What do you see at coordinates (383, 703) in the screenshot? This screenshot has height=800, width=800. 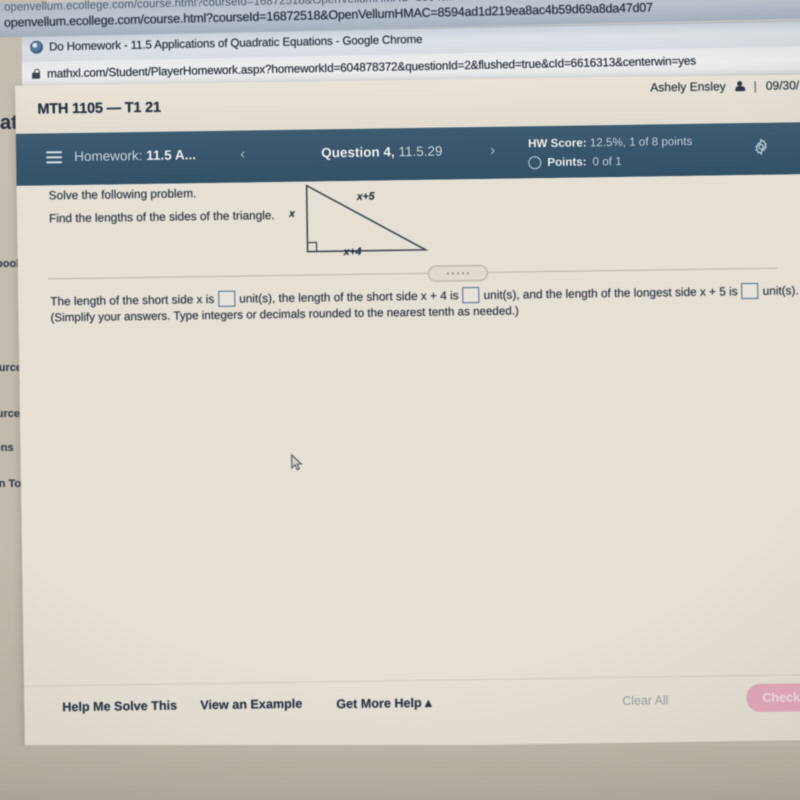 I see `get-more-help-button: Get More Help ▴` at bounding box center [383, 703].